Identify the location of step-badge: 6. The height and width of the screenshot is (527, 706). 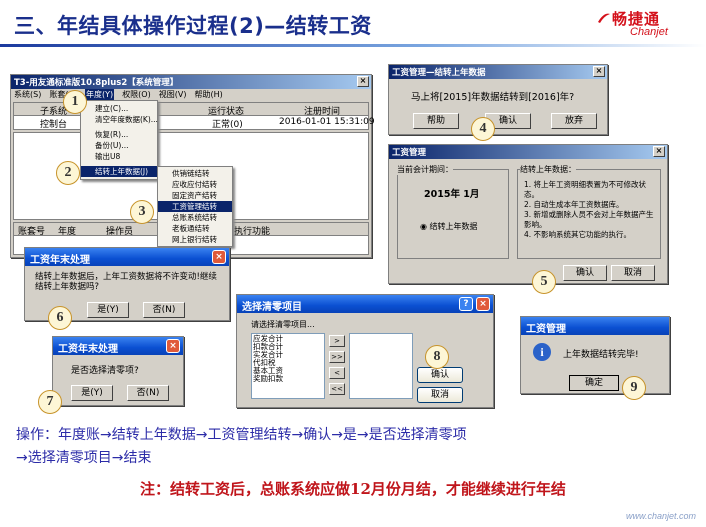
(60, 318).